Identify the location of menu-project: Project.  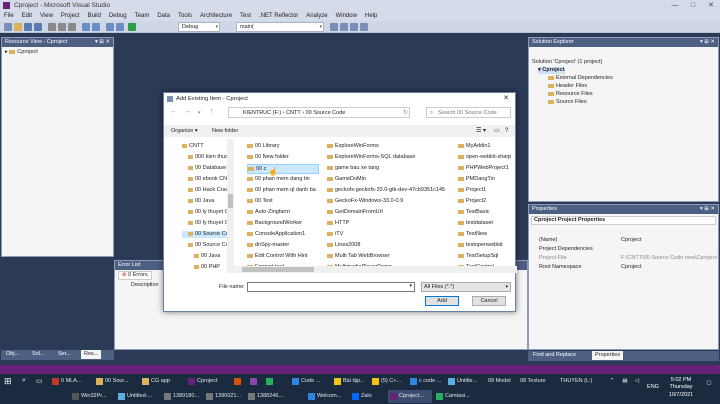
(70, 16).